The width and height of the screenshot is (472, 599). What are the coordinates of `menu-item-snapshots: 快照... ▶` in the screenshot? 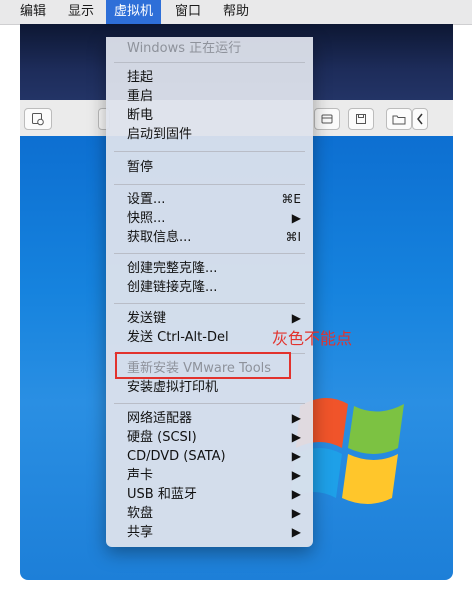 It's located at (209, 218).